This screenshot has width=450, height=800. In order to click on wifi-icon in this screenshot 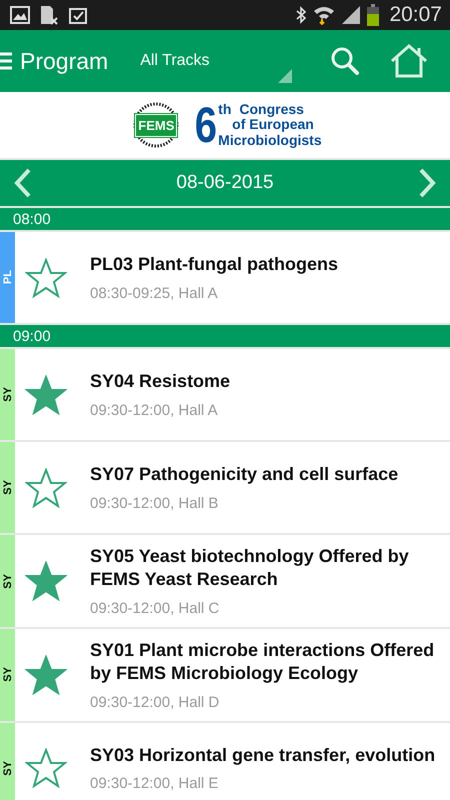, I will do `click(324, 15)`.